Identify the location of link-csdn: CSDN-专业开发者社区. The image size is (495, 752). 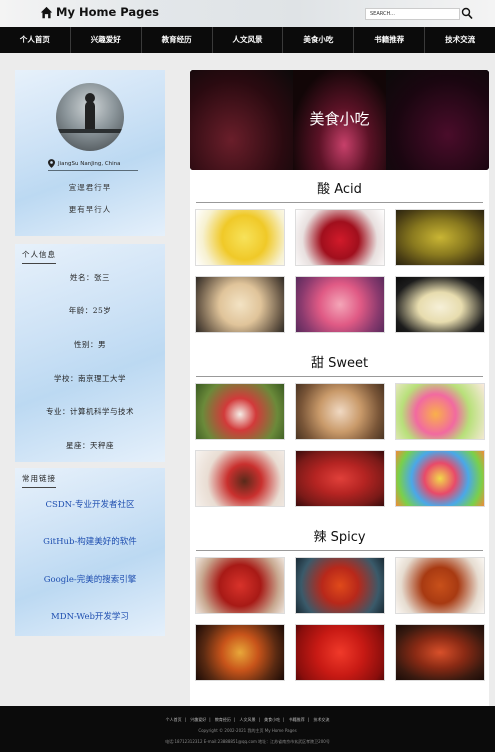
(90, 504).